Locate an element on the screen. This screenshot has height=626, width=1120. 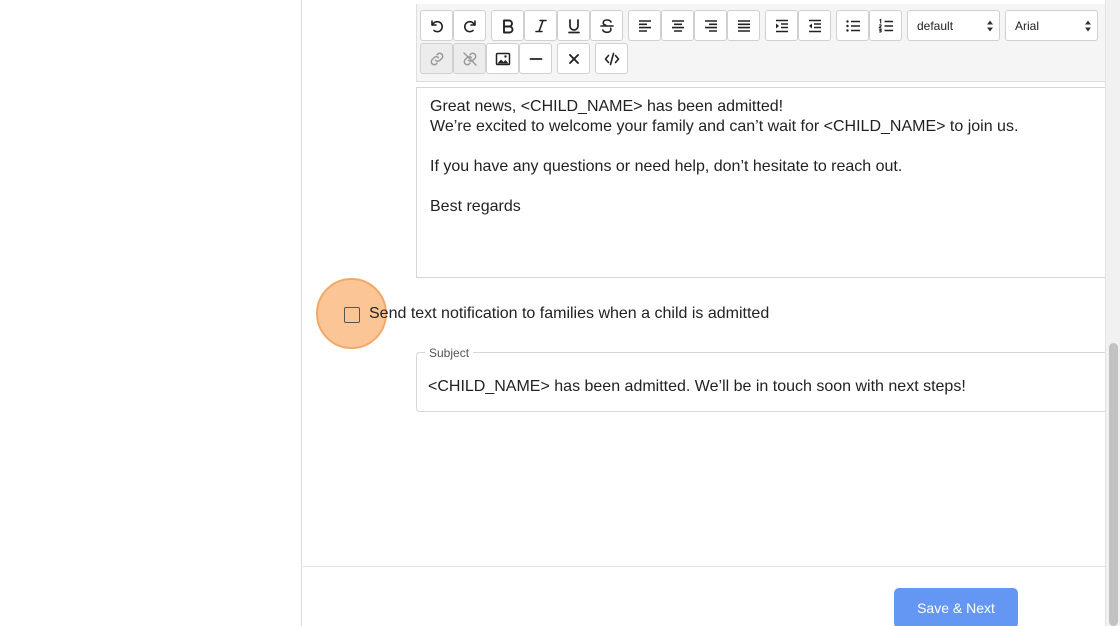
italic-button is located at coordinates (540, 25).